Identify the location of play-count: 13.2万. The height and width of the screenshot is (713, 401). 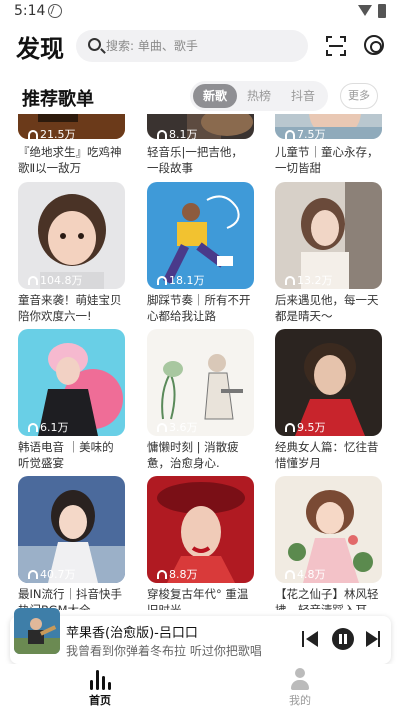
(309, 280).